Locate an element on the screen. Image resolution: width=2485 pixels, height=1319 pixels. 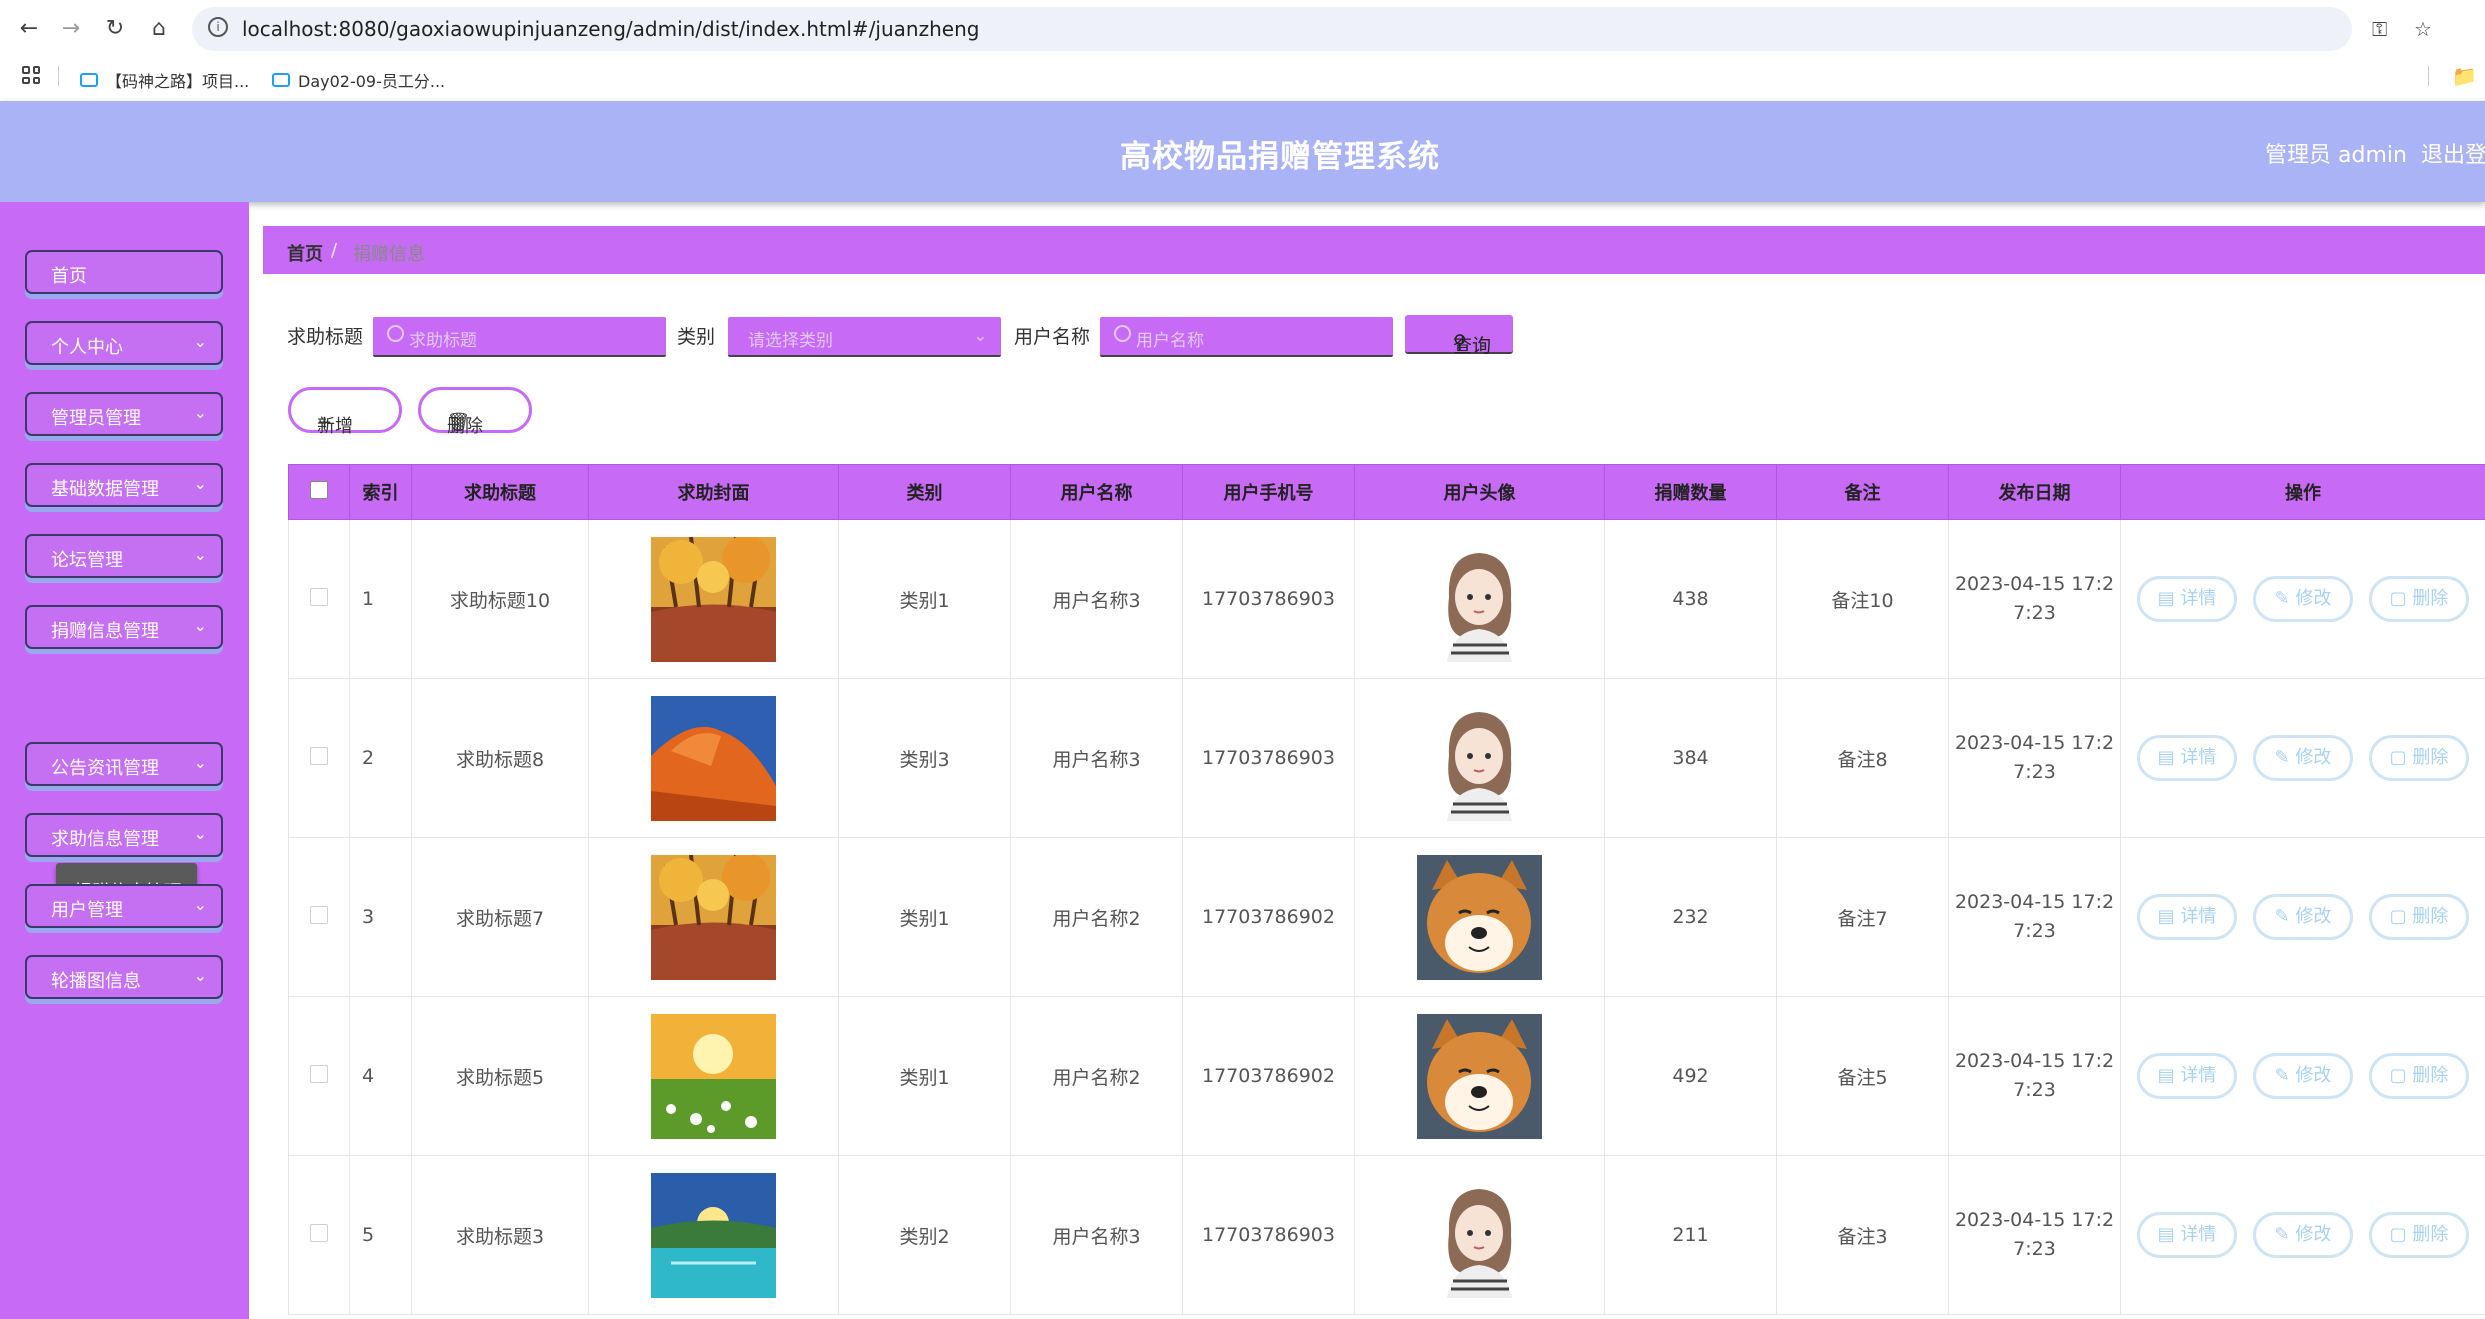
sidebar-item-personal-center: 个人中心 ⌄ is located at coordinates (124, 343).